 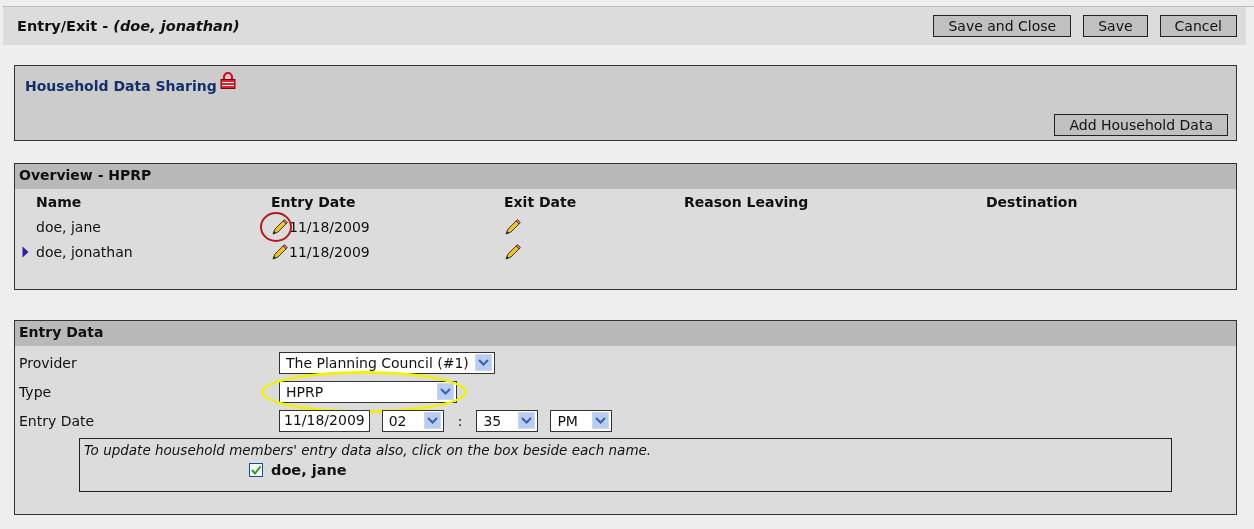 What do you see at coordinates (68, 226) in the screenshot?
I see `table-cell: doe, jane` at bounding box center [68, 226].